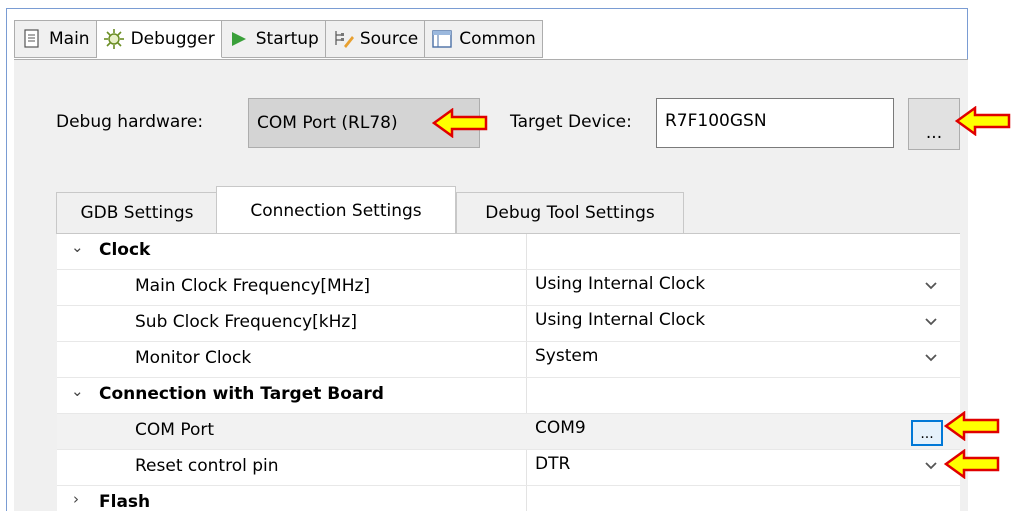 The height and width of the screenshot is (511, 1016). What do you see at coordinates (560, 428) in the screenshot?
I see `property-value: COM9` at bounding box center [560, 428].